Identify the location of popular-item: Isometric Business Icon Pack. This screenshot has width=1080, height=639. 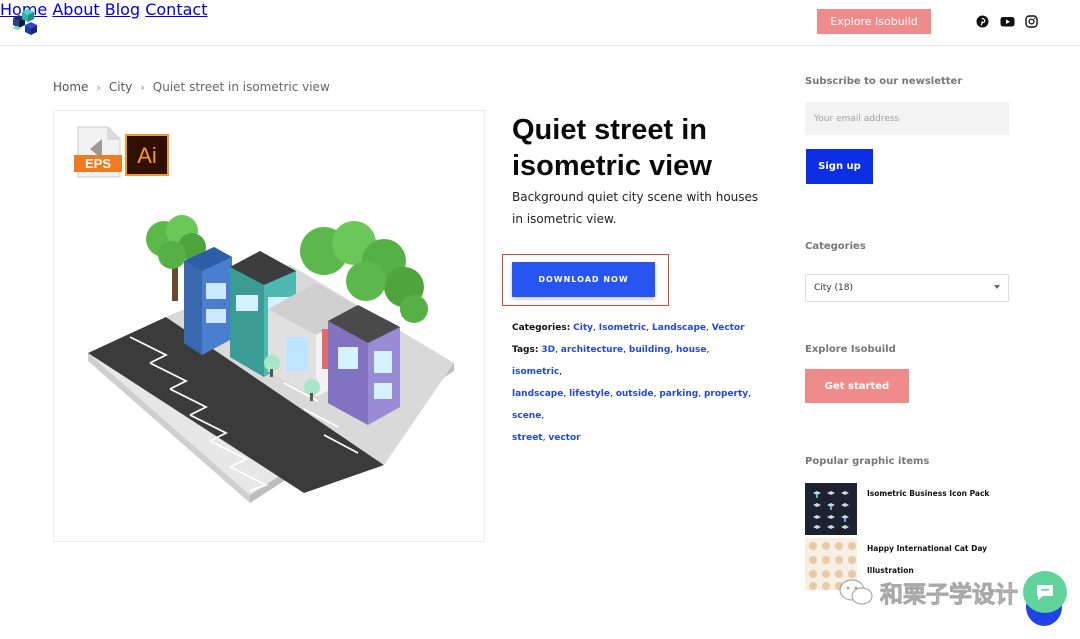
(925, 509).